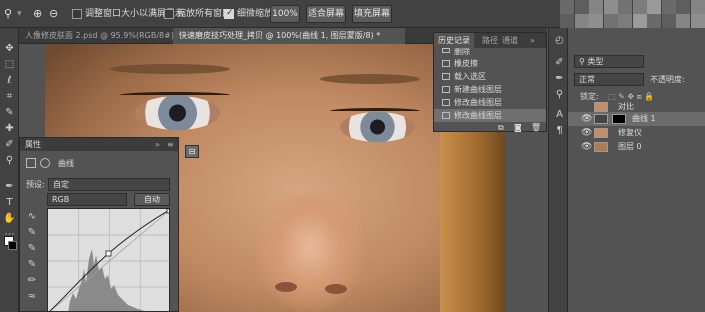 This screenshot has width=705, height=312. I want to click on doc-tab-1-label: 人像修皮肤面 2.psd @ 95.9%(RGB/8#), so click(99, 35).